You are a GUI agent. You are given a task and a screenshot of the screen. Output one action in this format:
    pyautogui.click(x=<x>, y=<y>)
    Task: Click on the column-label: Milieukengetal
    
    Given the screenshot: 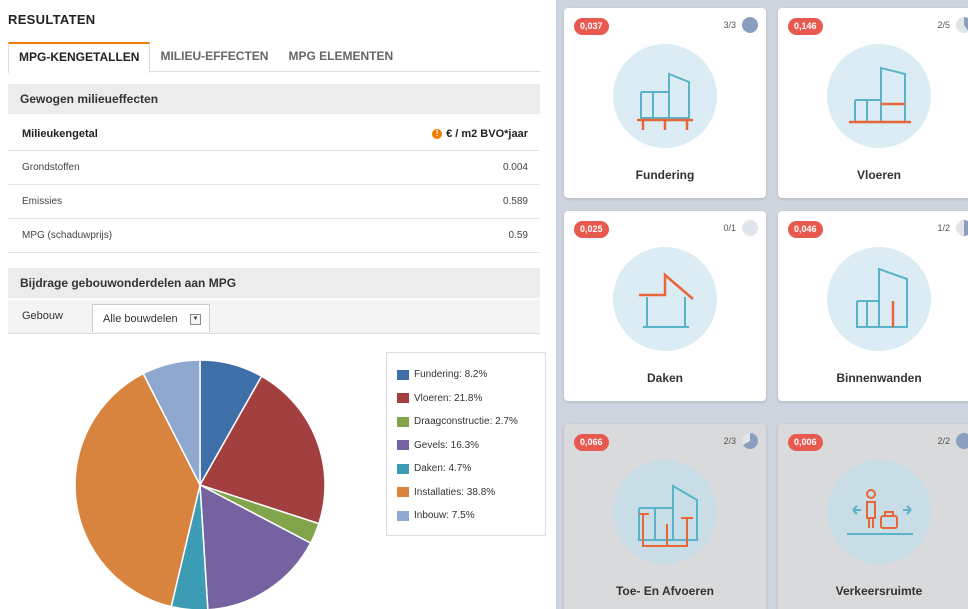 What is the action you would take?
    pyautogui.click(x=60, y=133)
    